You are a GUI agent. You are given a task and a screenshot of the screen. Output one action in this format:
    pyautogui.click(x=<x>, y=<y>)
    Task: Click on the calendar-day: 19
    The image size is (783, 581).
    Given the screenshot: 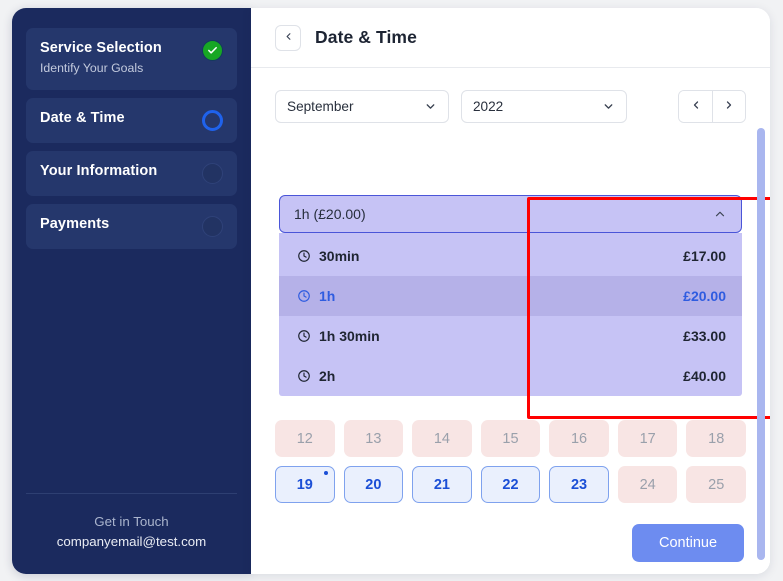 What is the action you would take?
    pyautogui.click(x=305, y=484)
    